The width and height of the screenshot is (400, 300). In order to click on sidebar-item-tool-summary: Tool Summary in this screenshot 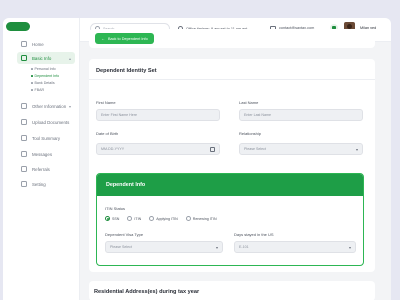, I will do `click(46, 138)`.